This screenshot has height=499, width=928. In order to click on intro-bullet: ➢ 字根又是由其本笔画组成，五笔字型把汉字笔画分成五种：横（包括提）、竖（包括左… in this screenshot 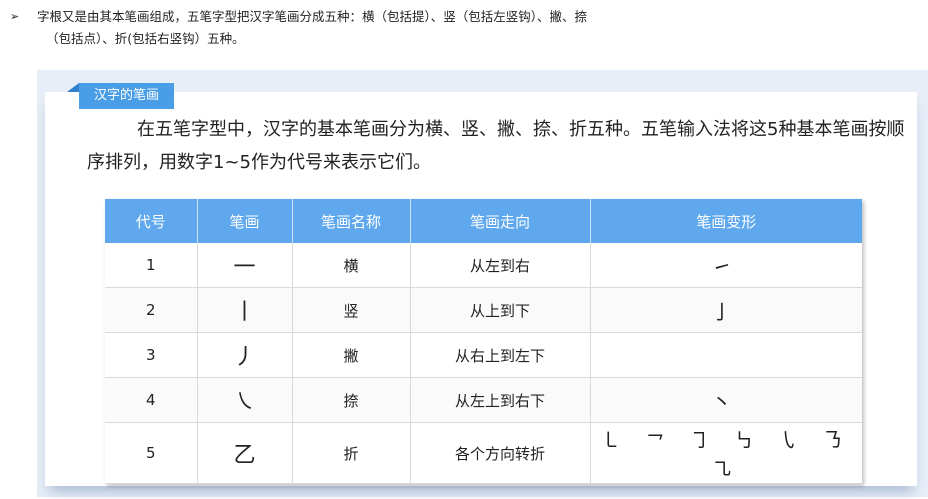, I will do `click(460, 28)`.